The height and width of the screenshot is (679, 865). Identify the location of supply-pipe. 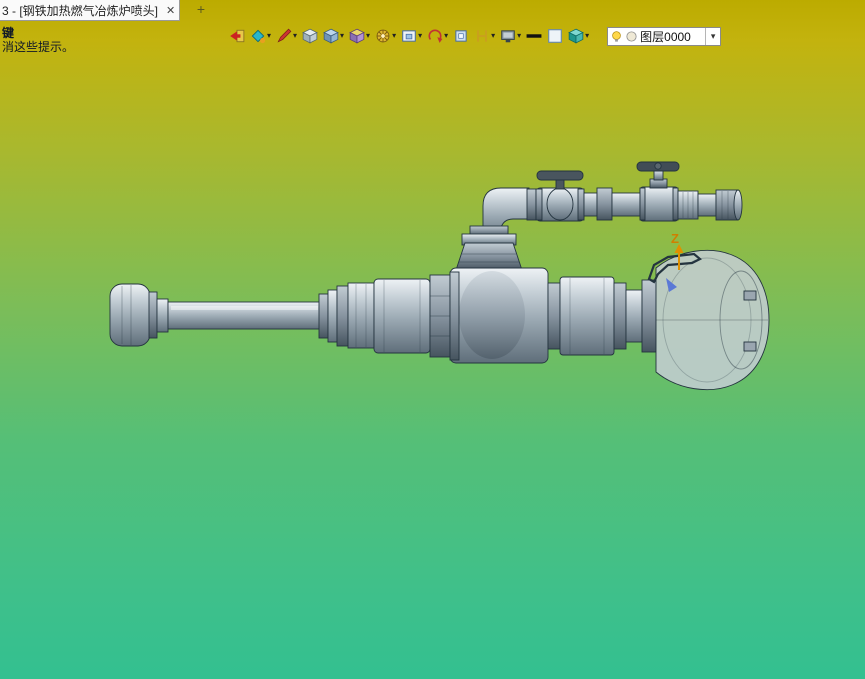
(244, 315).